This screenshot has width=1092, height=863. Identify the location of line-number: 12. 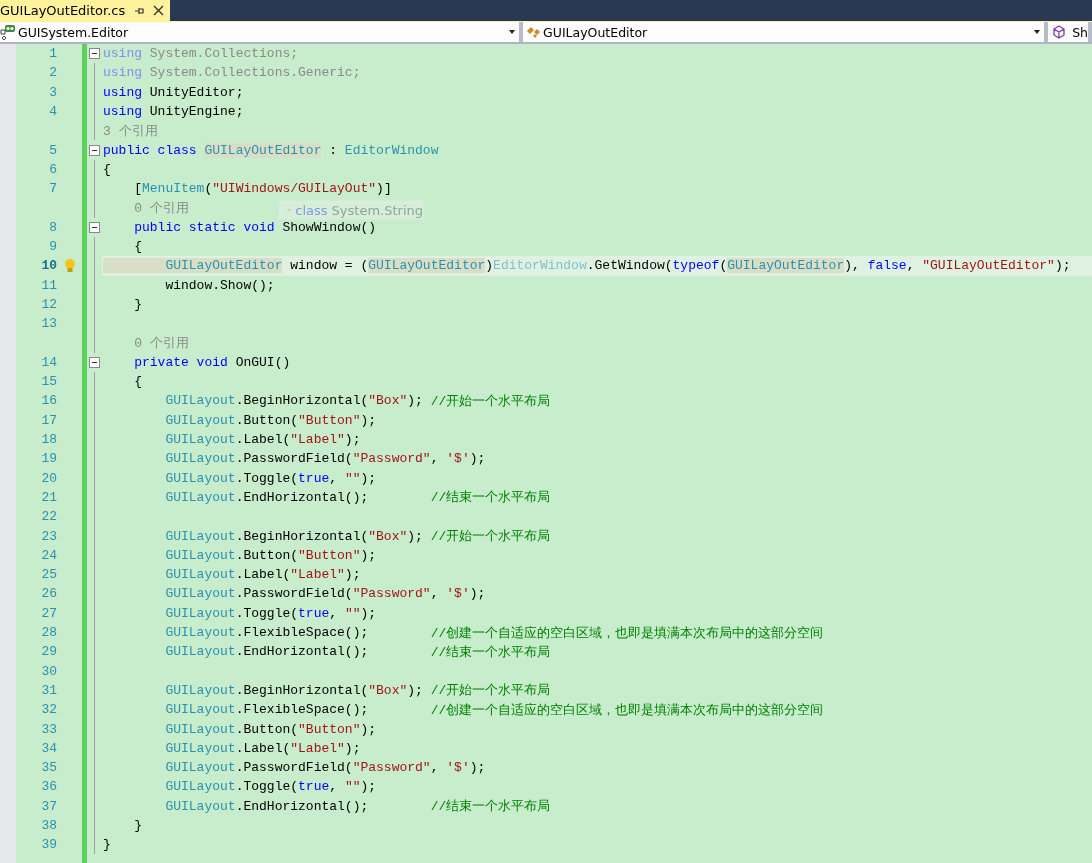
(48, 304).